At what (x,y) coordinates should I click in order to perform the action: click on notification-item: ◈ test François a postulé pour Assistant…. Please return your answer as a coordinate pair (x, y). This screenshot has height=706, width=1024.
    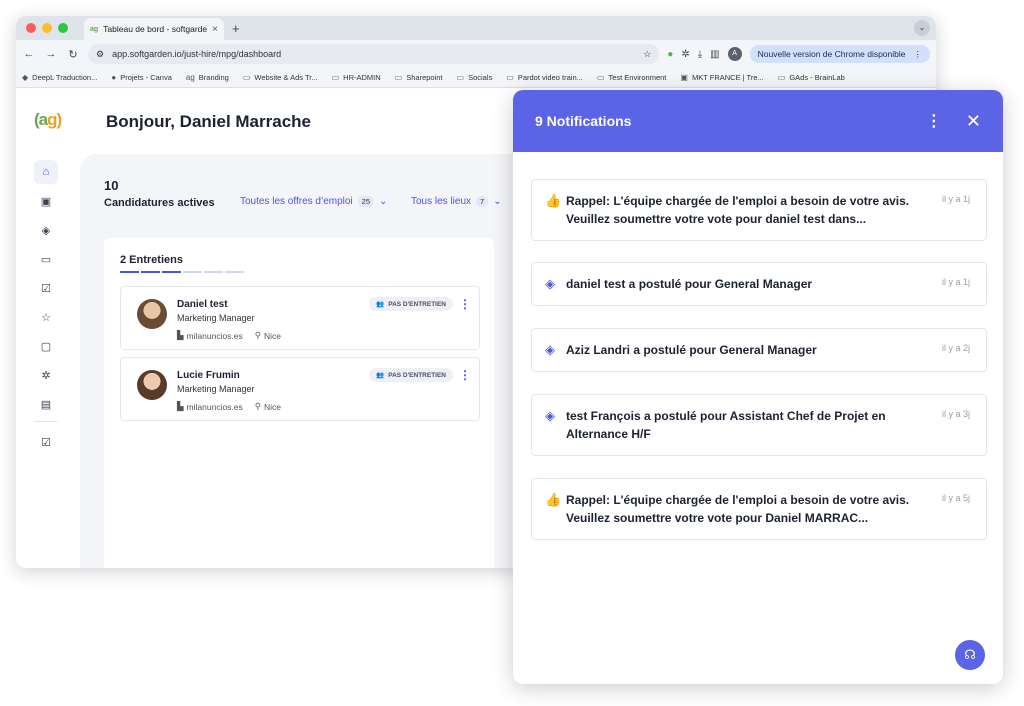
    Looking at the image, I should click on (759, 425).